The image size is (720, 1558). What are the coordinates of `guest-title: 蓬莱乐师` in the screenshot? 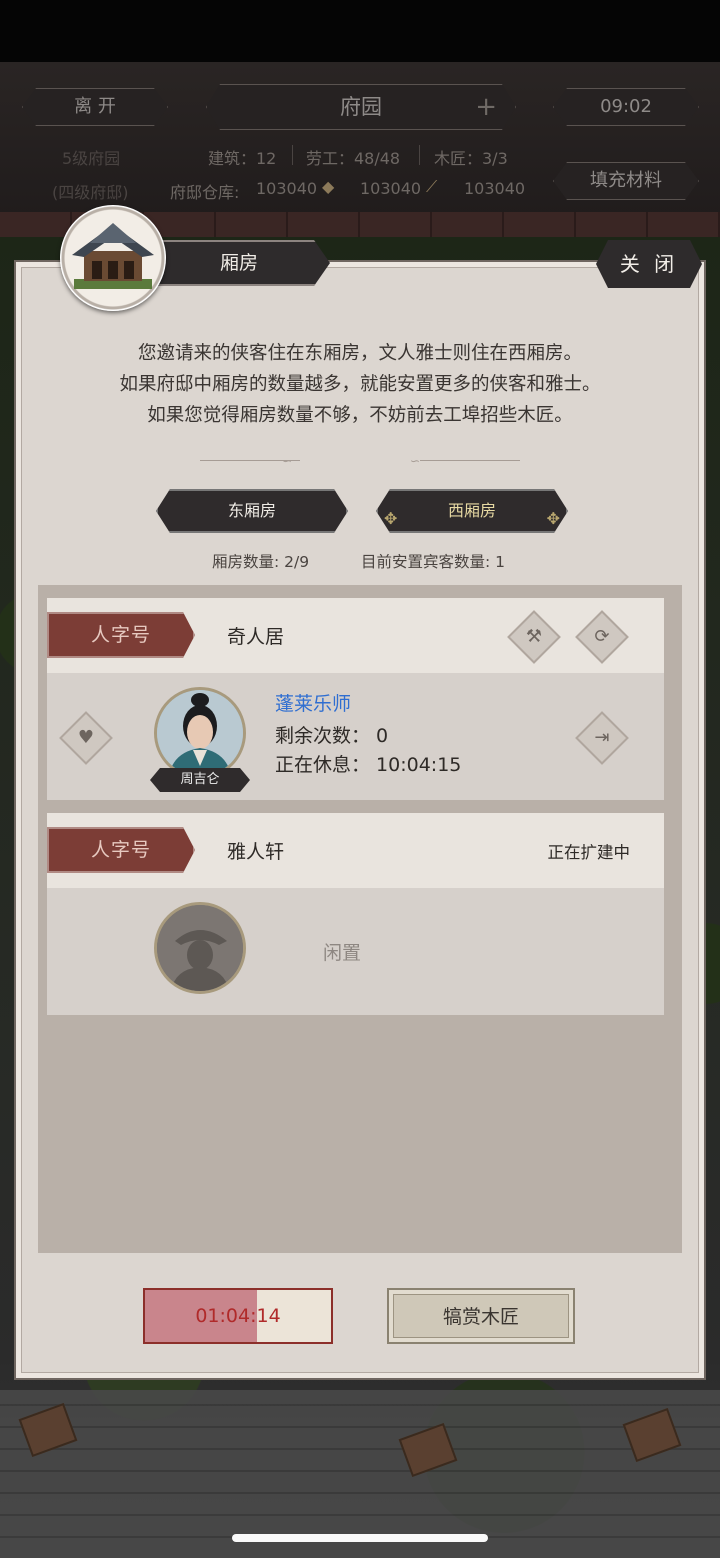 It's located at (313, 704).